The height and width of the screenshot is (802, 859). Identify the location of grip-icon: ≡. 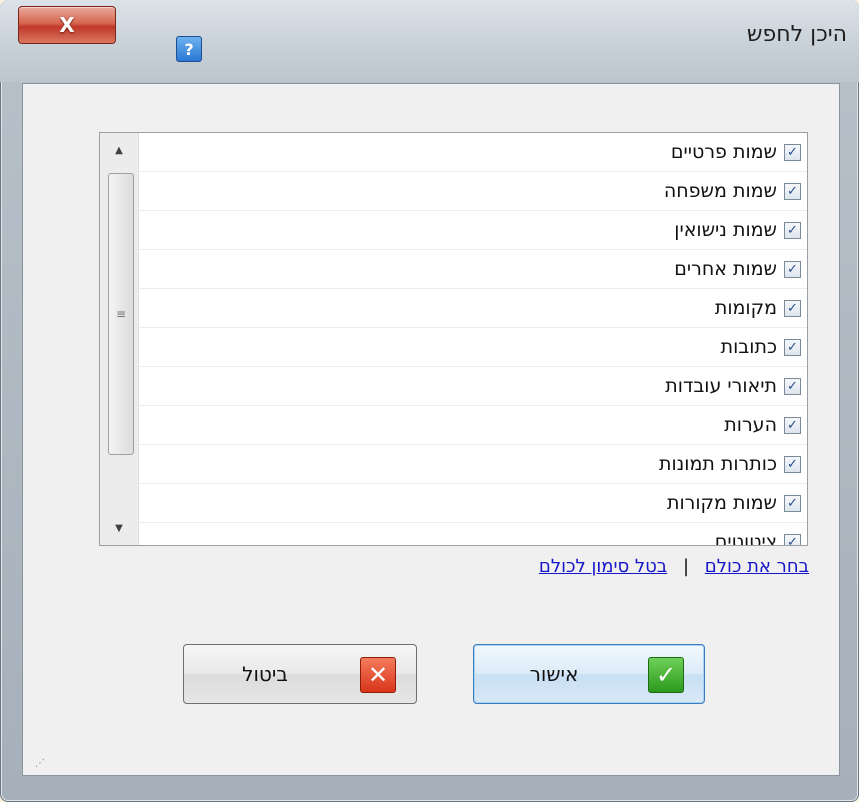
(121, 314).